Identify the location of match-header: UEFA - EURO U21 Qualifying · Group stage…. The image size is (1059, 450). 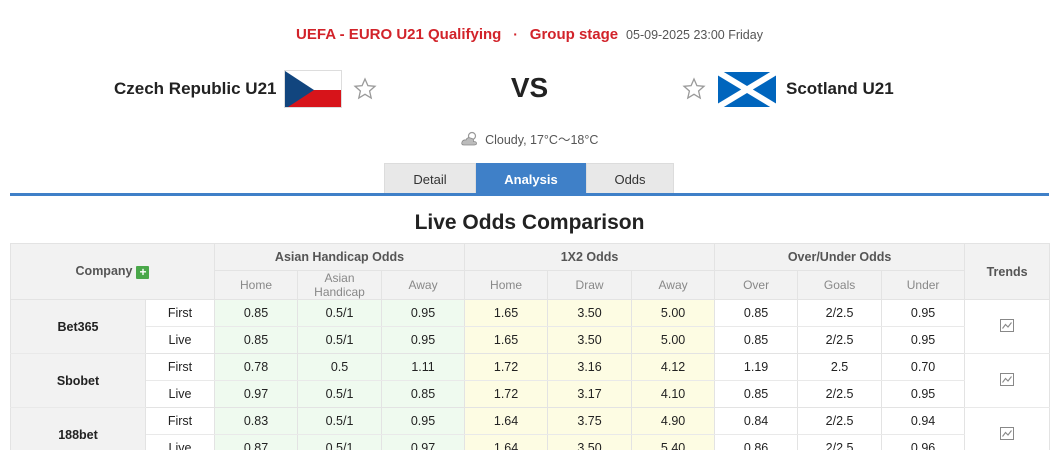
(529, 34).